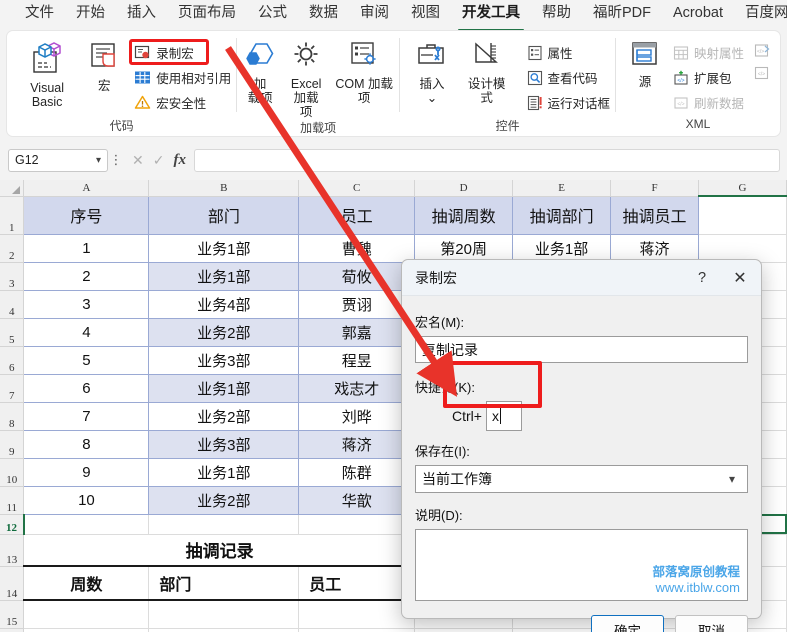 The image size is (787, 632). What do you see at coordinates (556, 14) in the screenshot?
I see `tab-help: 帮助` at bounding box center [556, 14].